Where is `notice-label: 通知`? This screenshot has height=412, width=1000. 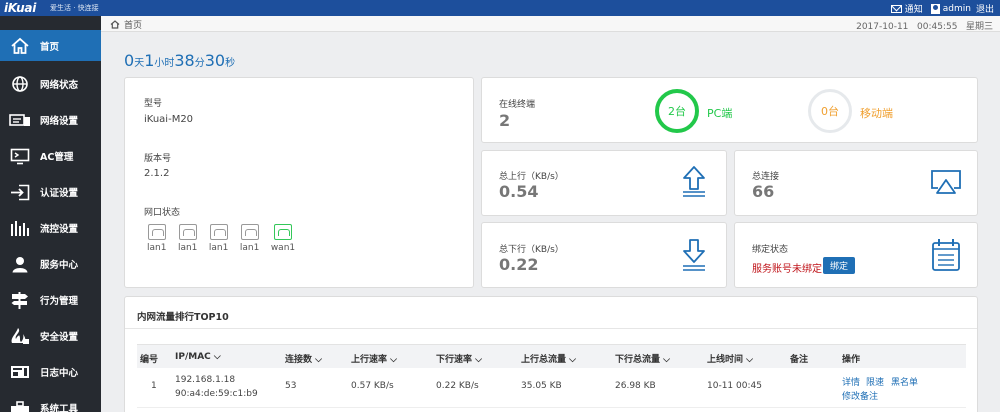
notice-label: 通知 is located at coordinates (913, 10).